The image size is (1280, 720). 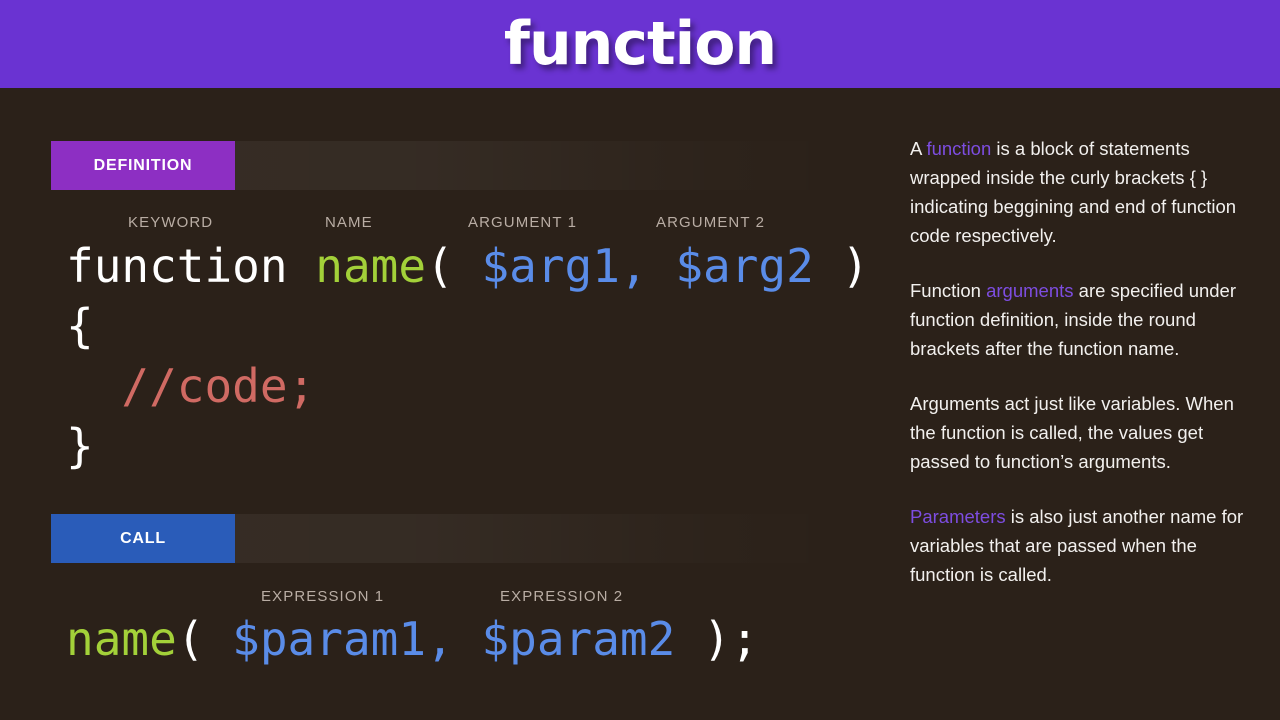 What do you see at coordinates (578, 639) in the screenshot?
I see `token-param2: $param2` at bounding box center [578, 639].